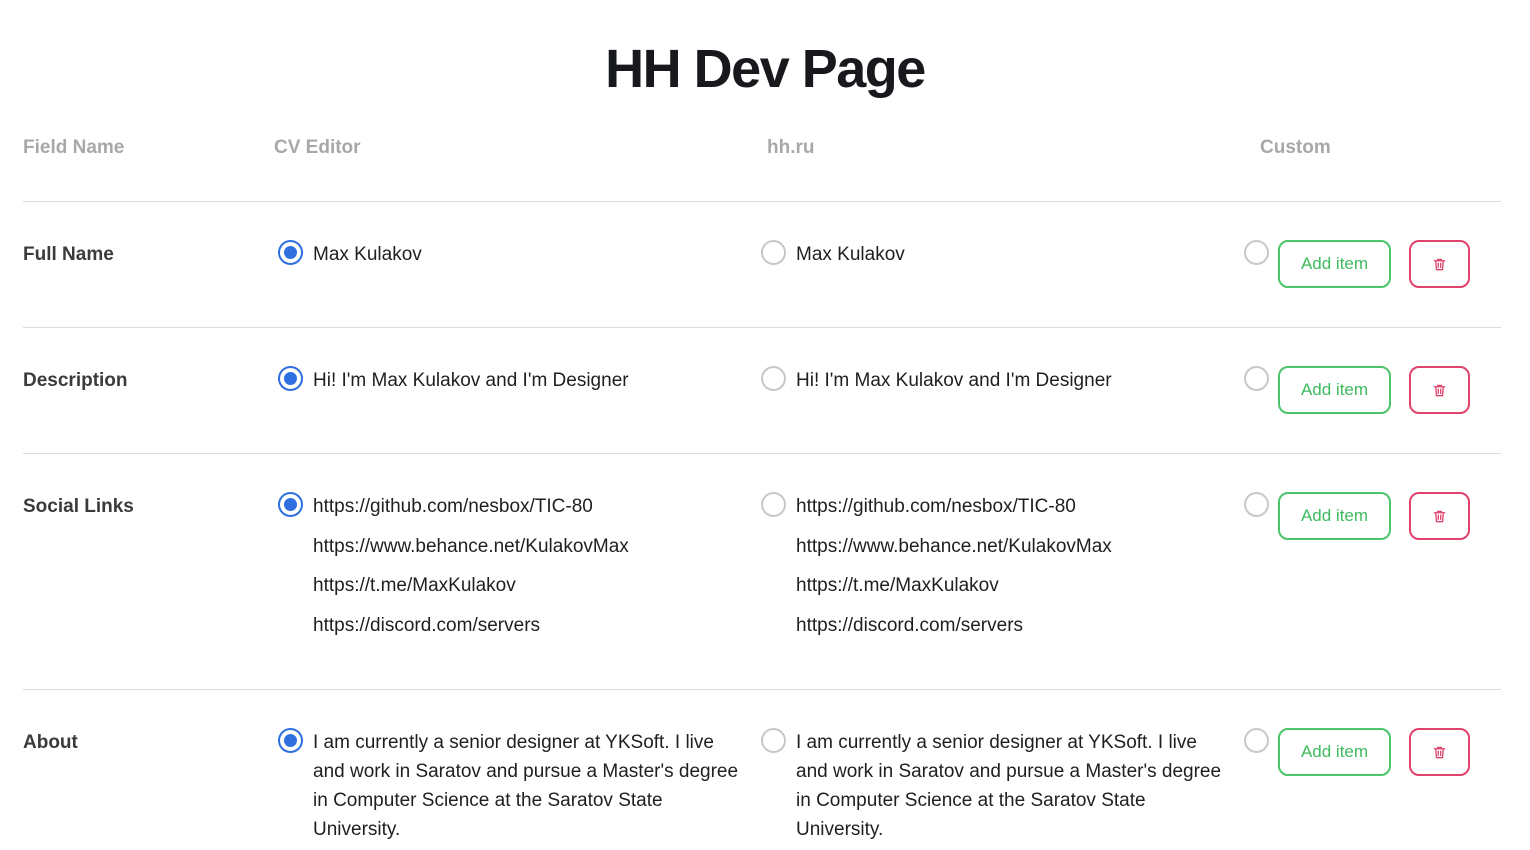 The height and width of the screenshot is (850, 1530). Describe the element at coordinates (765, 69) in the screenshot. I see `page-title: HH Dev Page` at that location.